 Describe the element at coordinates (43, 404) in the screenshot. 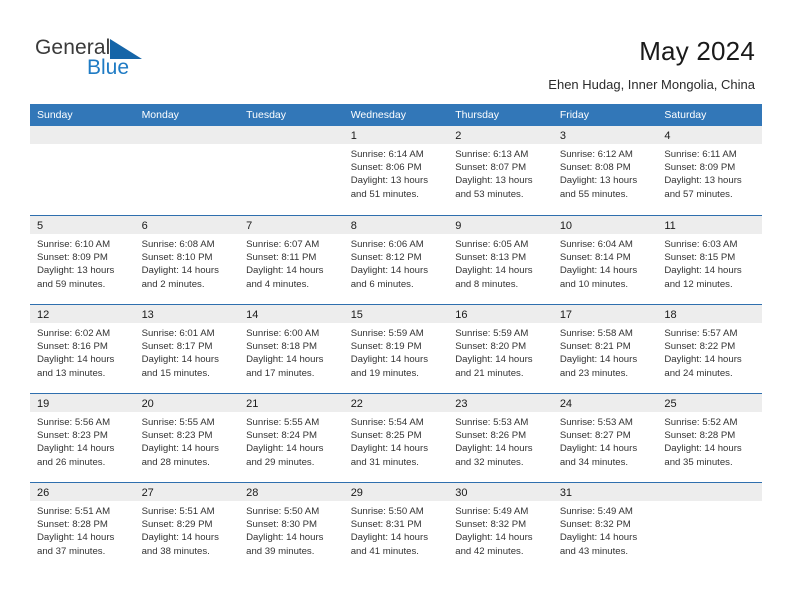

I see `day-number: 19` at that location.